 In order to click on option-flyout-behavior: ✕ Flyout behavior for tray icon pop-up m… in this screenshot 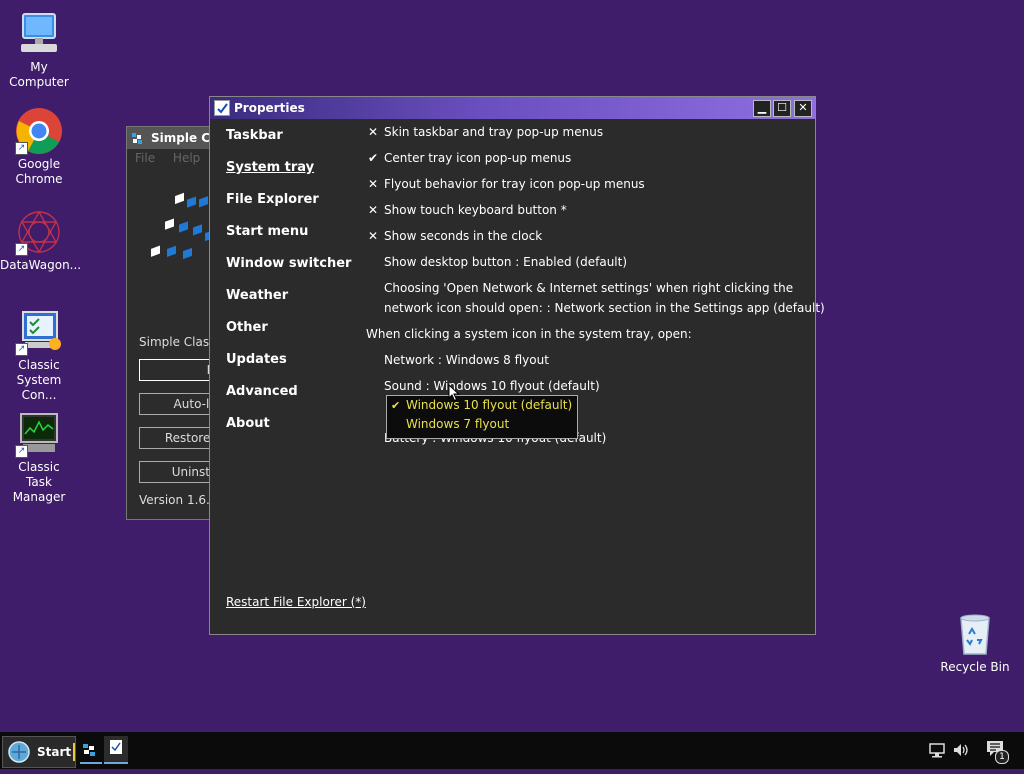, I will do `click(506, 184)`.